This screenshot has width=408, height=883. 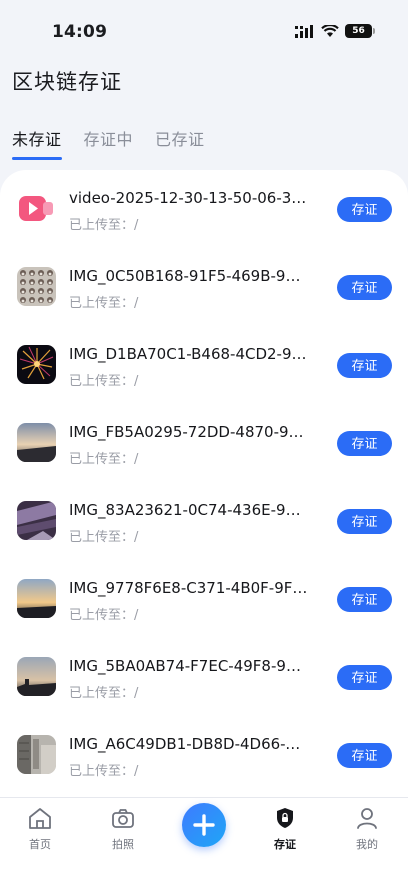 I want to click on tab-not-certified: 未存证, so click(x=37, y=143).